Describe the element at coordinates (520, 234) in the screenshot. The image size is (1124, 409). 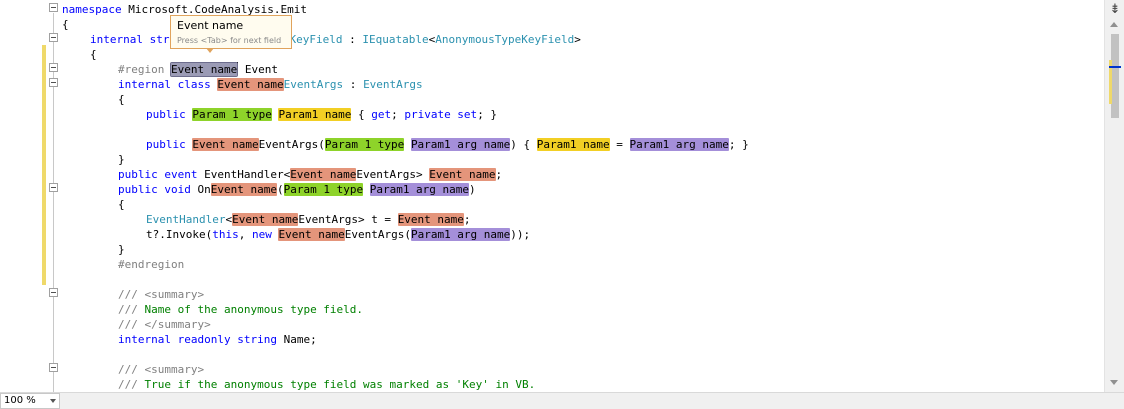
I see `code-token: ));` at that location.